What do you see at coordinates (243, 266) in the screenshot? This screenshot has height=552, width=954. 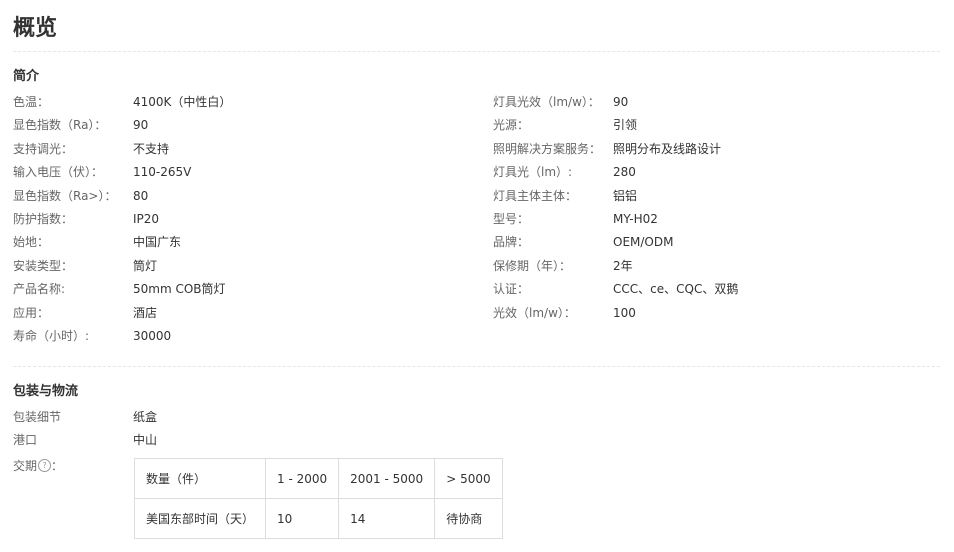 I see `attribute-row: 安装类型： 筒灯` at bounding box center [243, 266].